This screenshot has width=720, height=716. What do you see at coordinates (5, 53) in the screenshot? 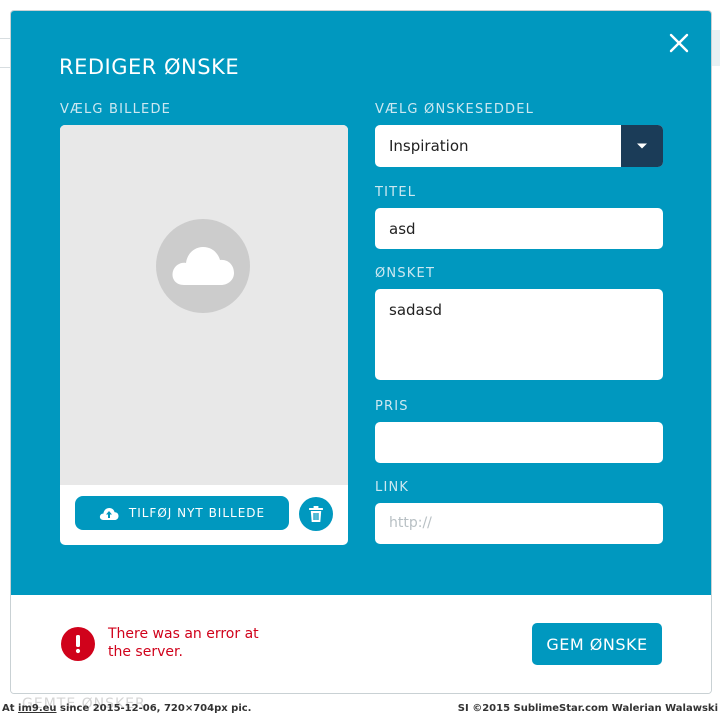
I see `background-input-edge` at bounding box center [5, 53].